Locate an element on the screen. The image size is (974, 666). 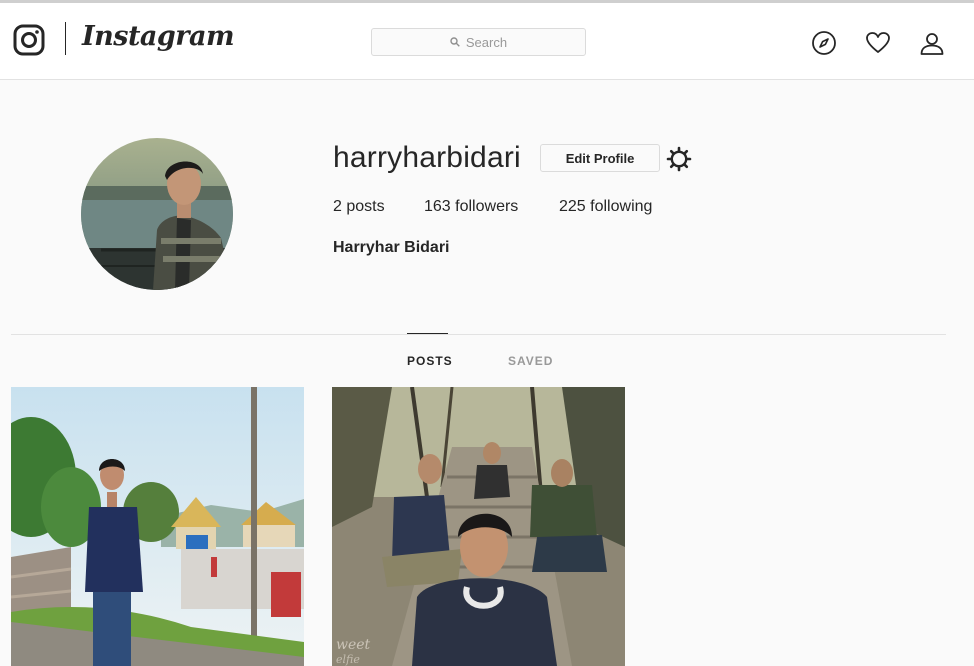
heart-icon is located at coordinates (878, 43).